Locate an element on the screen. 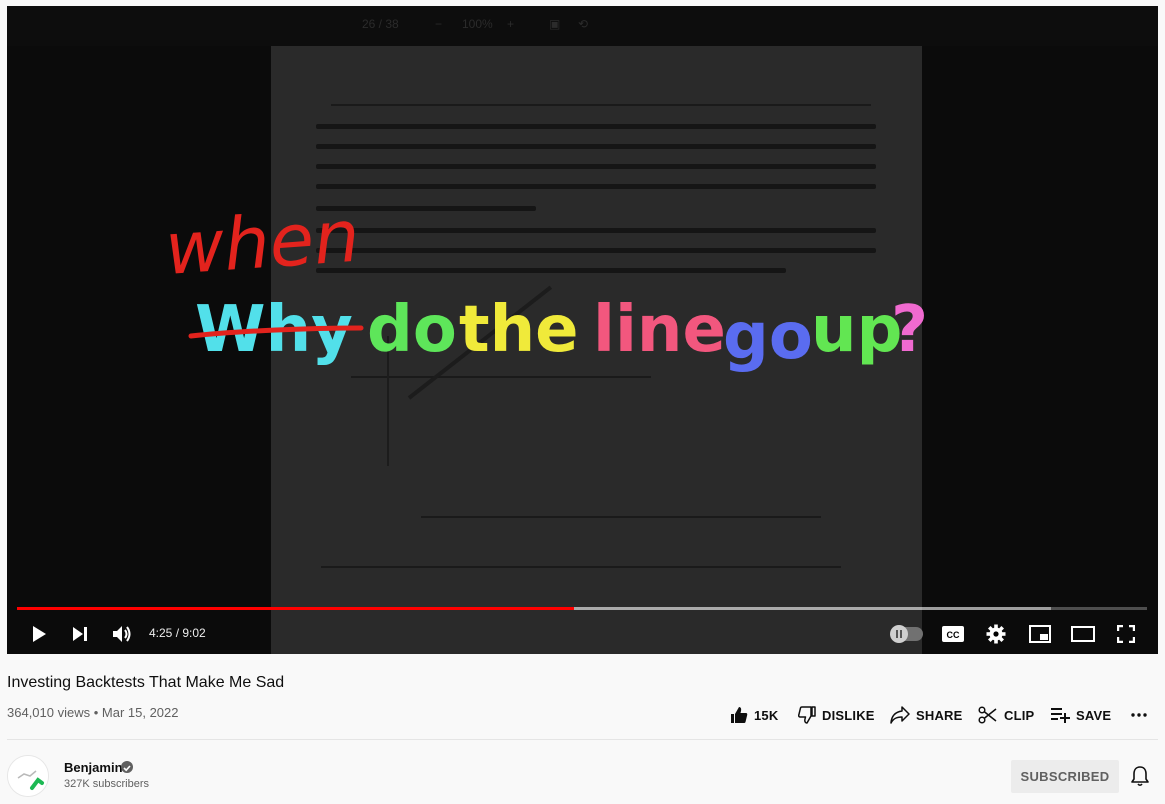 The image size is (1165, 804). miniplayer-button is located at coordinates (1040, 634).